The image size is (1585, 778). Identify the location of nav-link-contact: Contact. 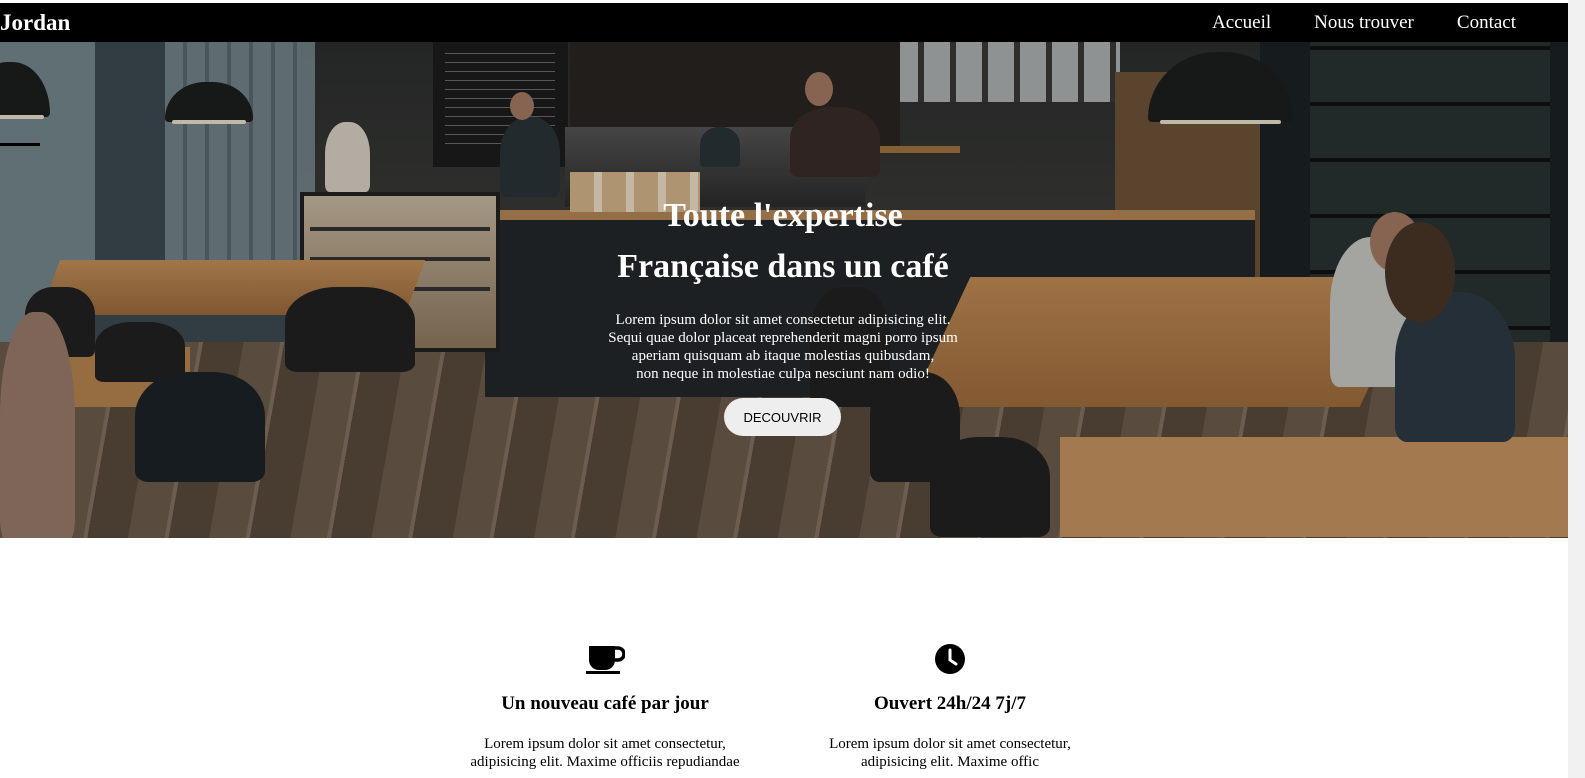
(1486, 23).